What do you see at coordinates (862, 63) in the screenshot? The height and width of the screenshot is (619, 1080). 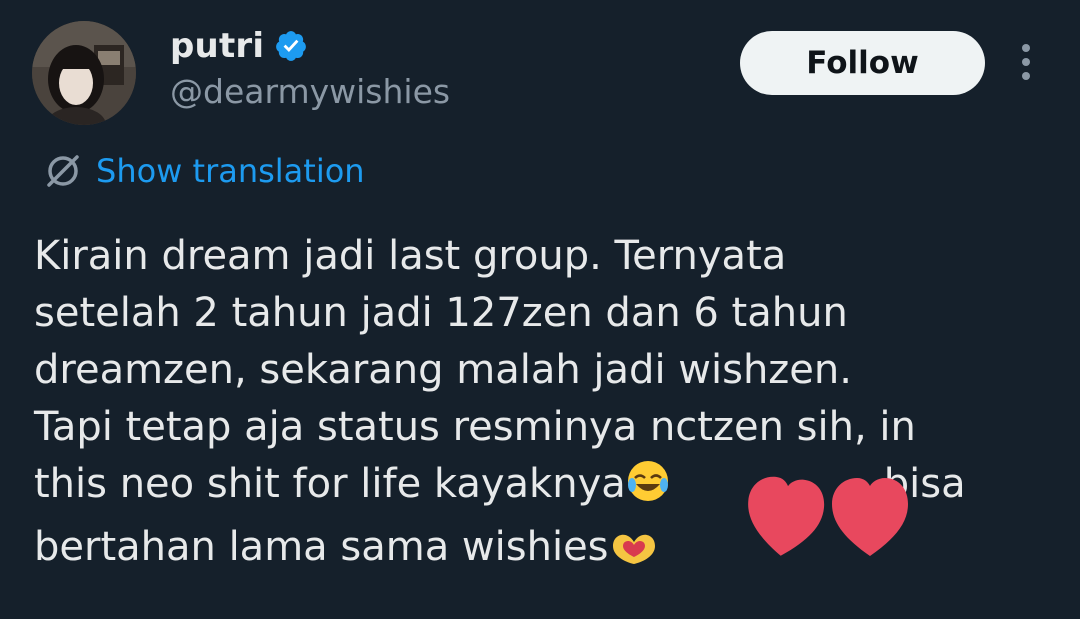 I see `follow-button: Follow` at bounding box center [862, 63].